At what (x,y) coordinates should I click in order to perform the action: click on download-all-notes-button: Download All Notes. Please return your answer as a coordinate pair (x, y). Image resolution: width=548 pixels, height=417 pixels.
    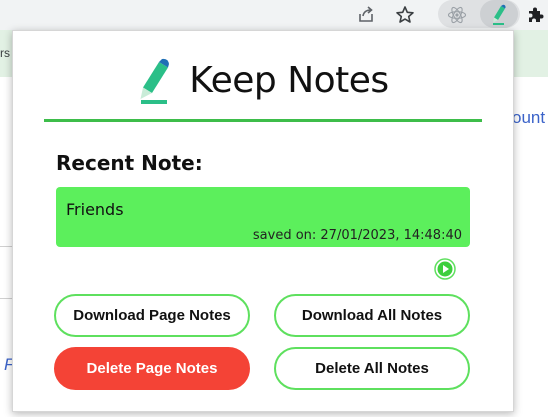
    Looking at the image, I should click on (372, 315).